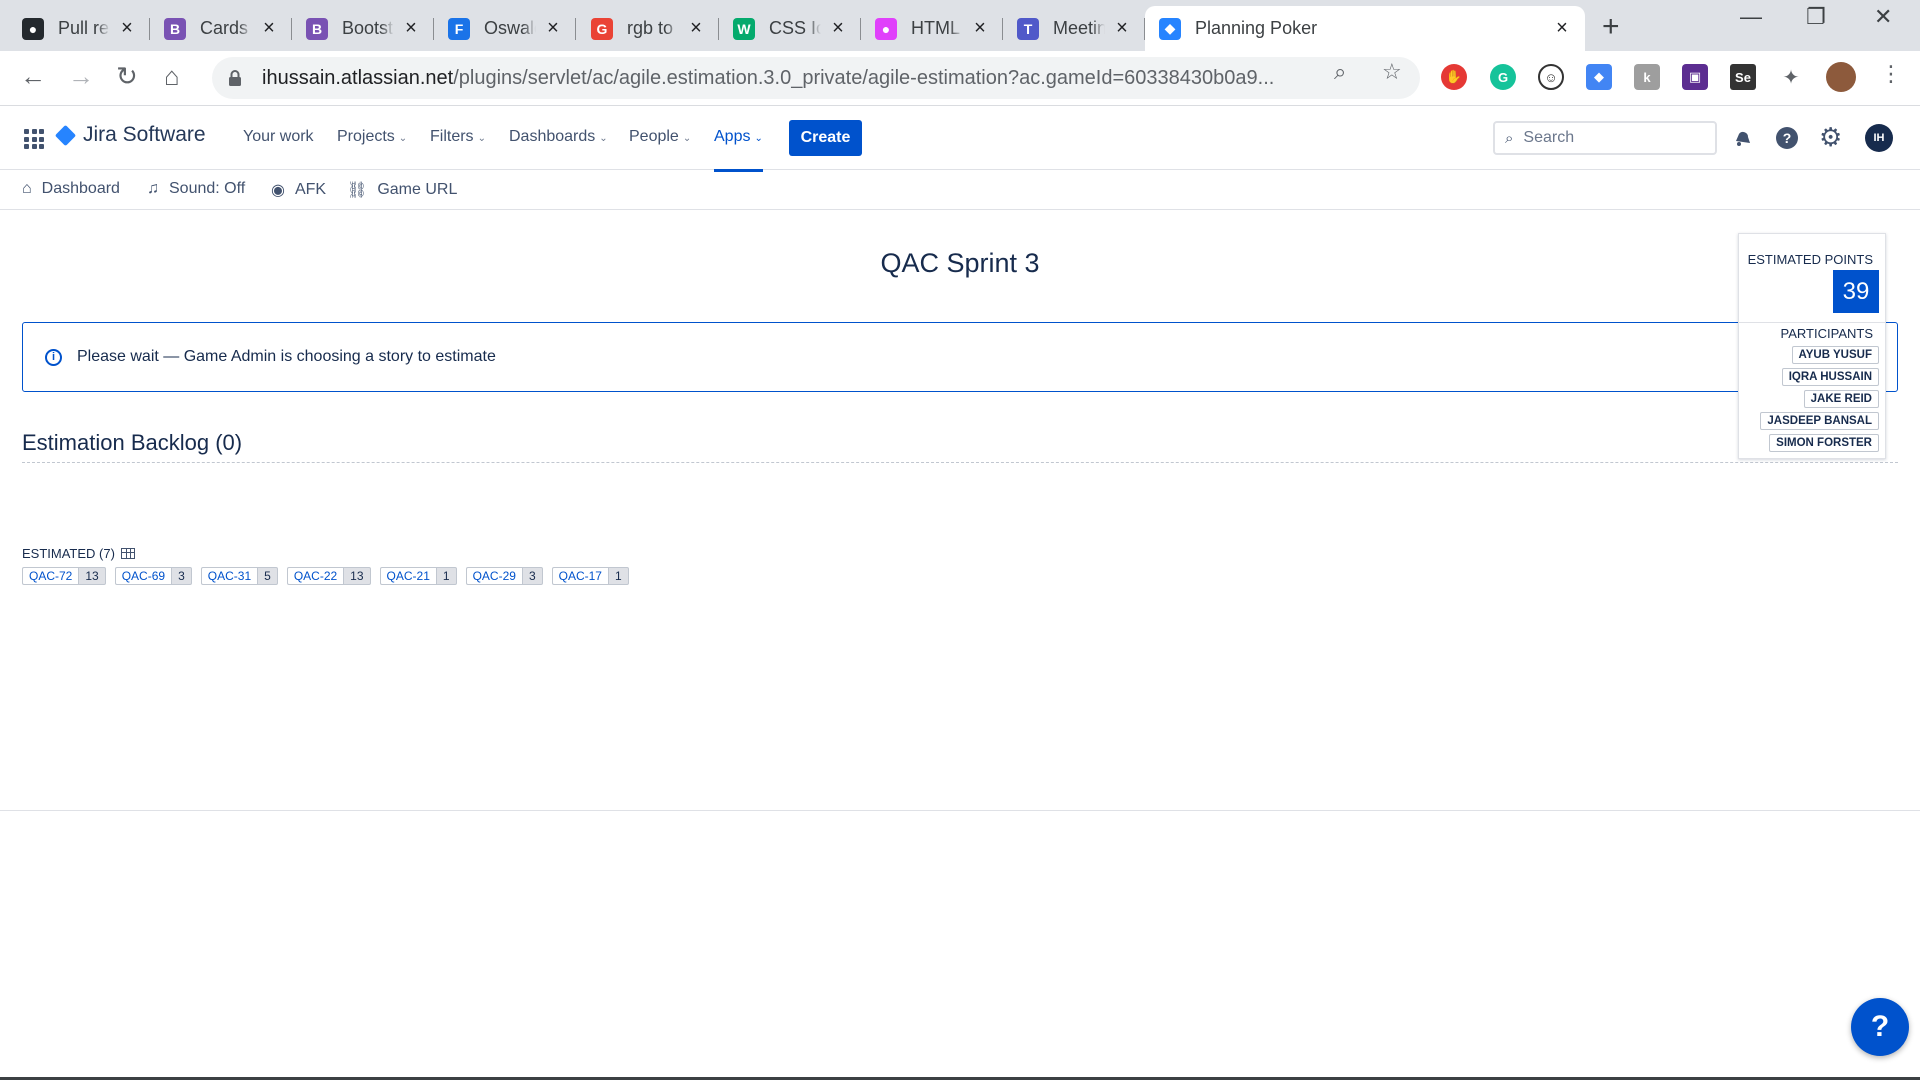 This screenshot has height=1080, width=1920. I want to click on participants-label: PARTICIPANTS, so click(1826, 333).